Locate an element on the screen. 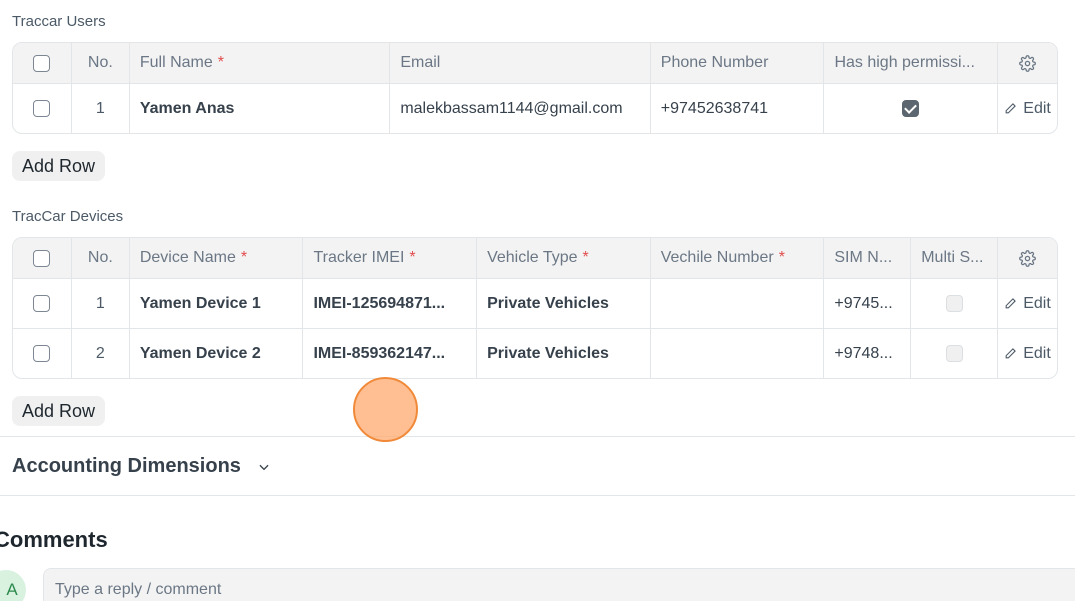  col-header-device-name: Device Name * is located at coordinates (215, 258).